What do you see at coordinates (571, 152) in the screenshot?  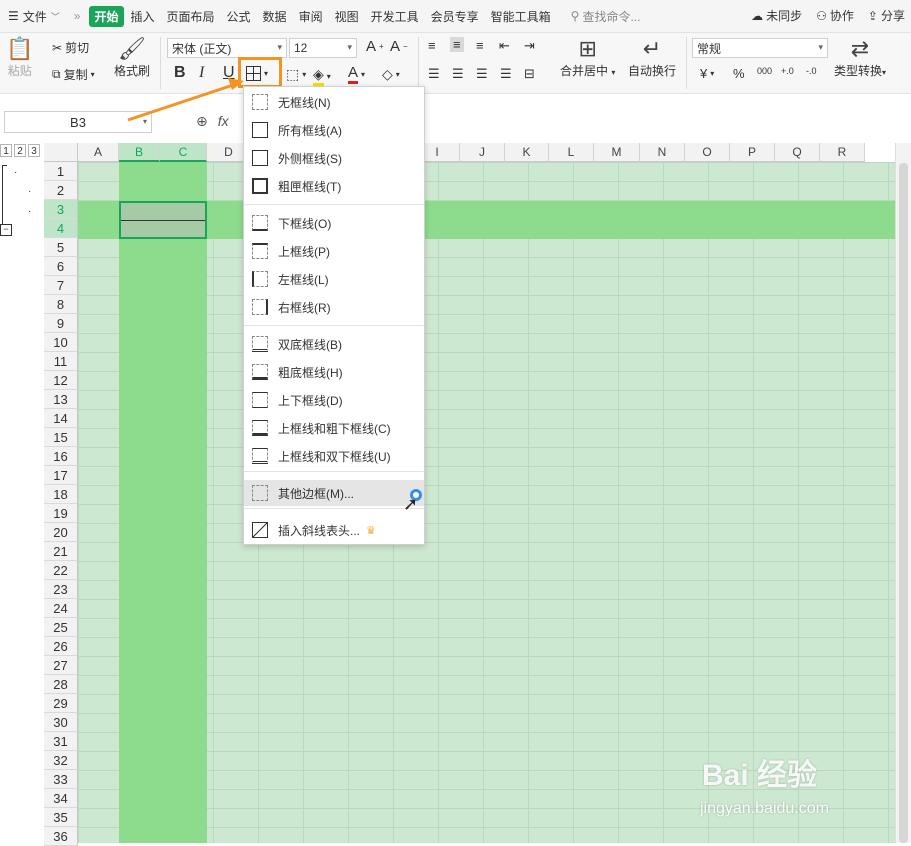 I see `column-header-l: L` at bounding box center [571, 152].